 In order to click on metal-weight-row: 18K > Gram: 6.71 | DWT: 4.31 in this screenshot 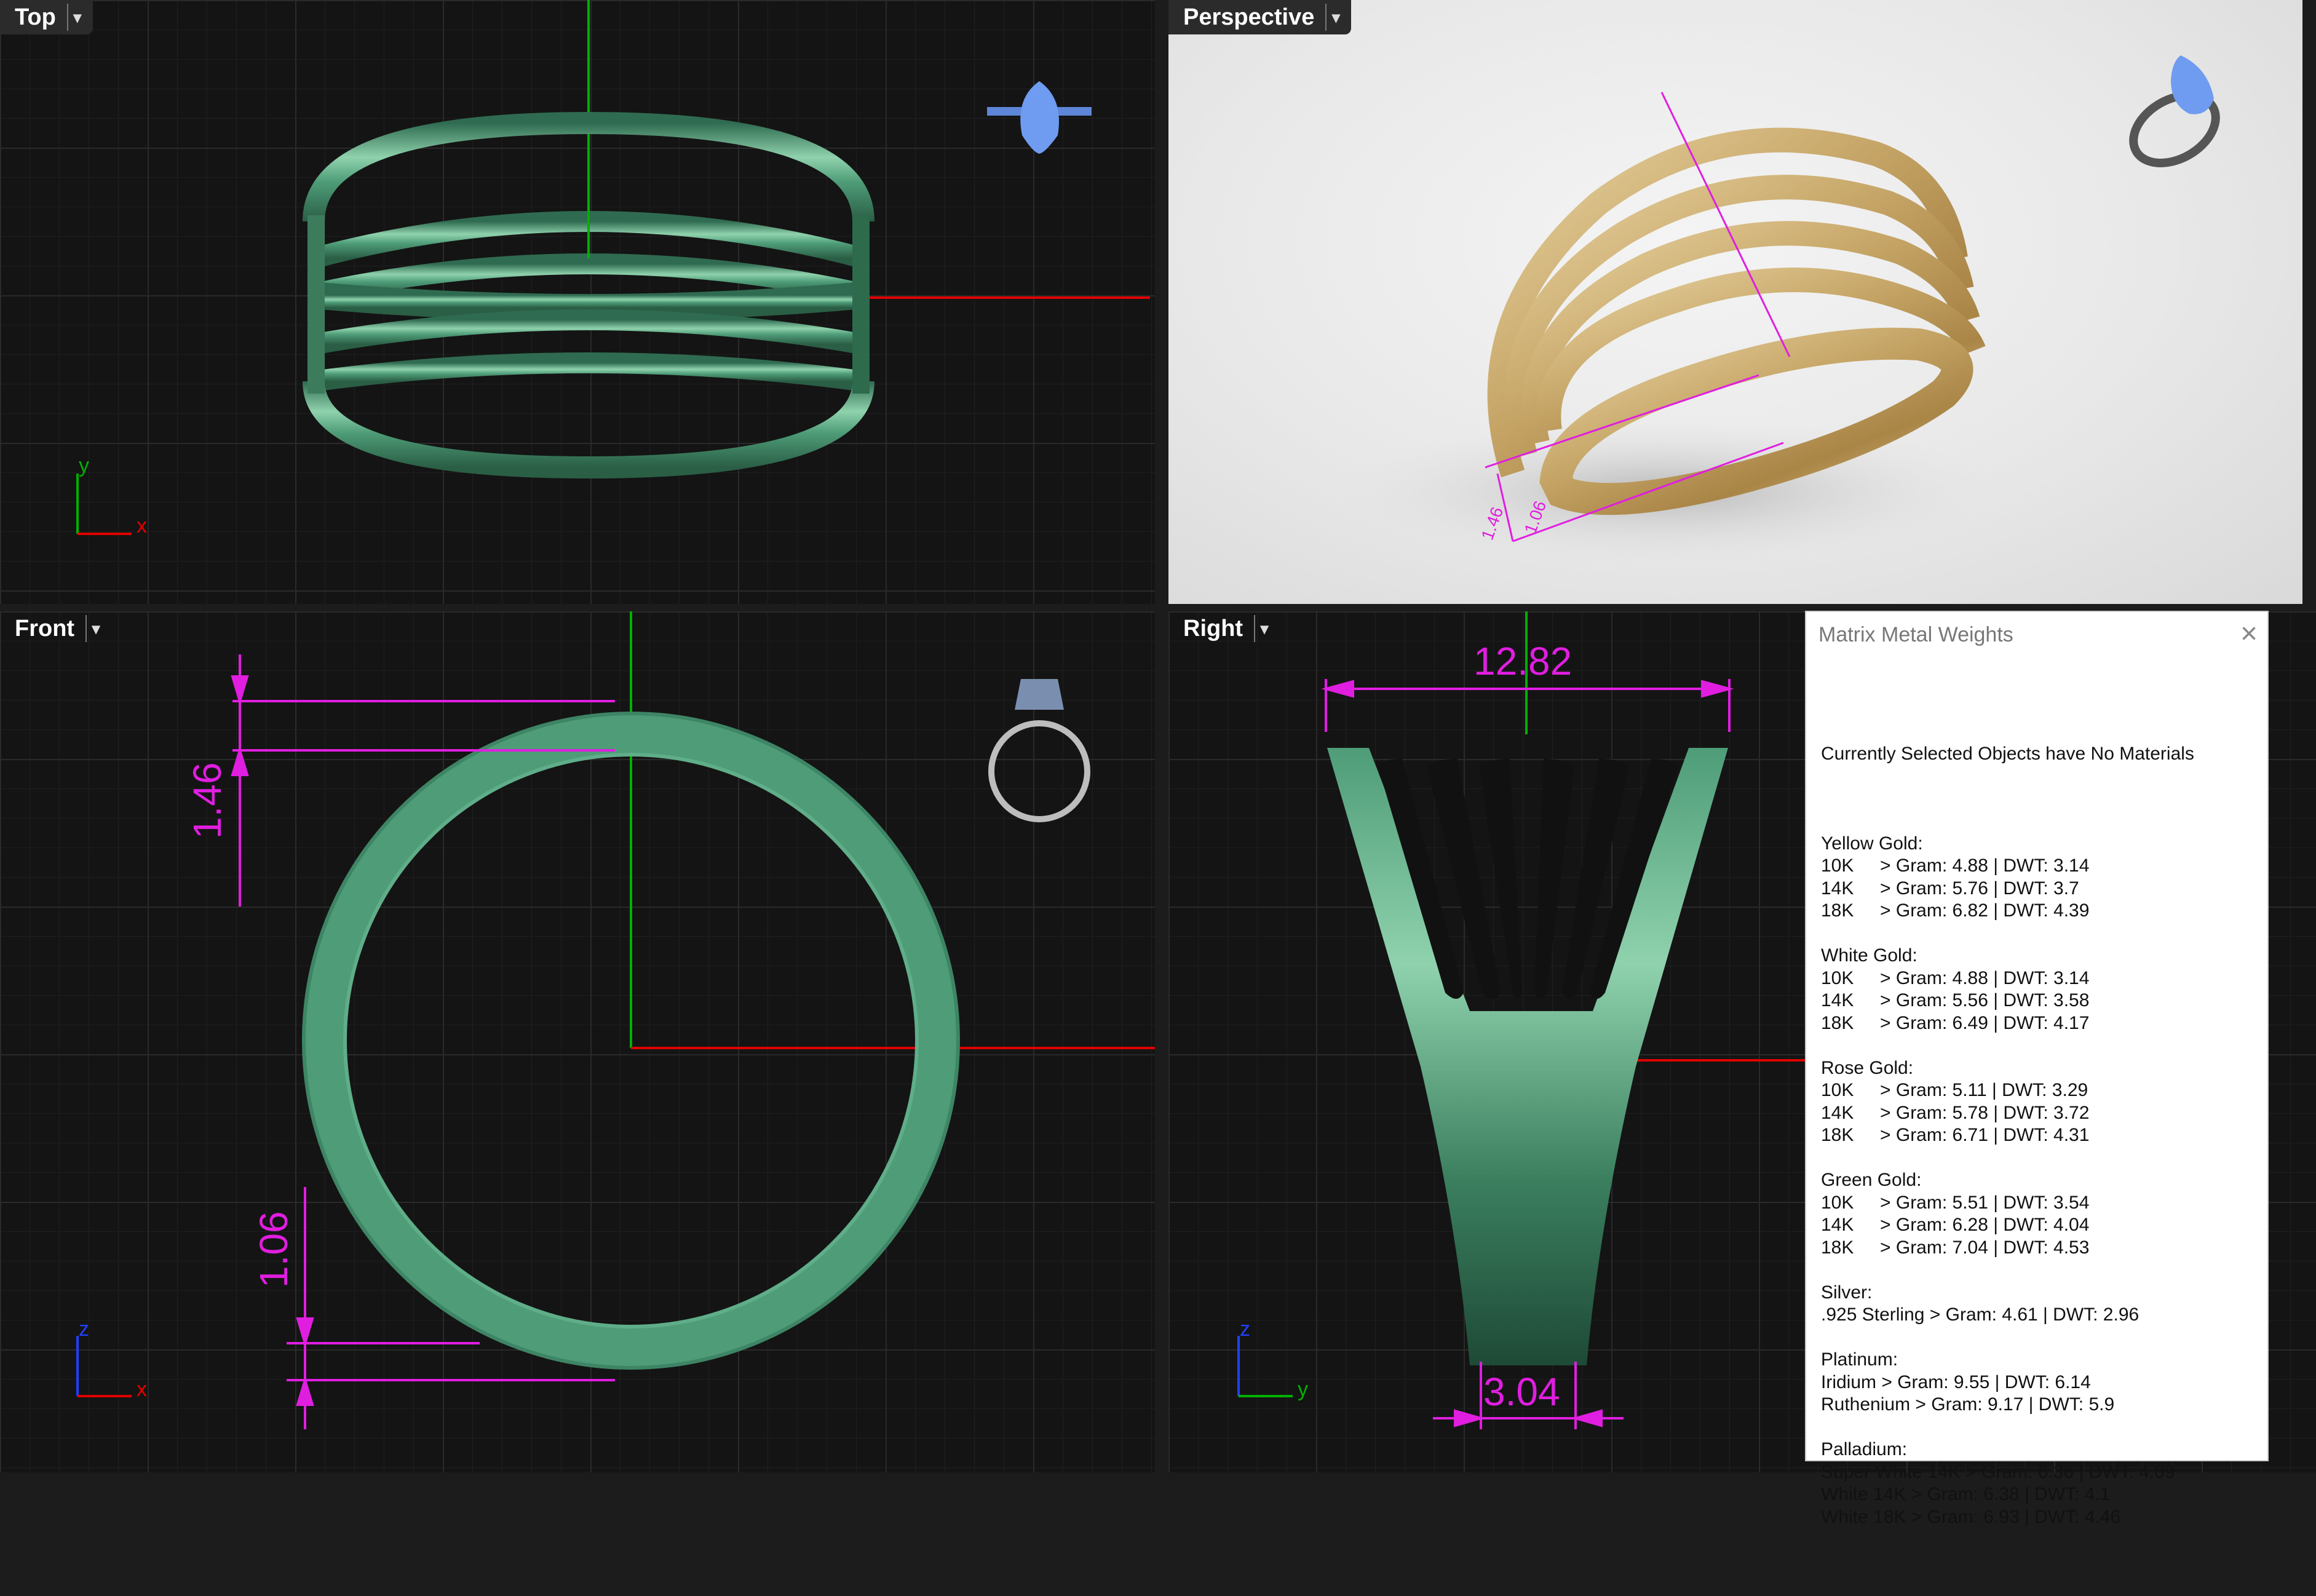, I will do `click(2040, 1136)`.